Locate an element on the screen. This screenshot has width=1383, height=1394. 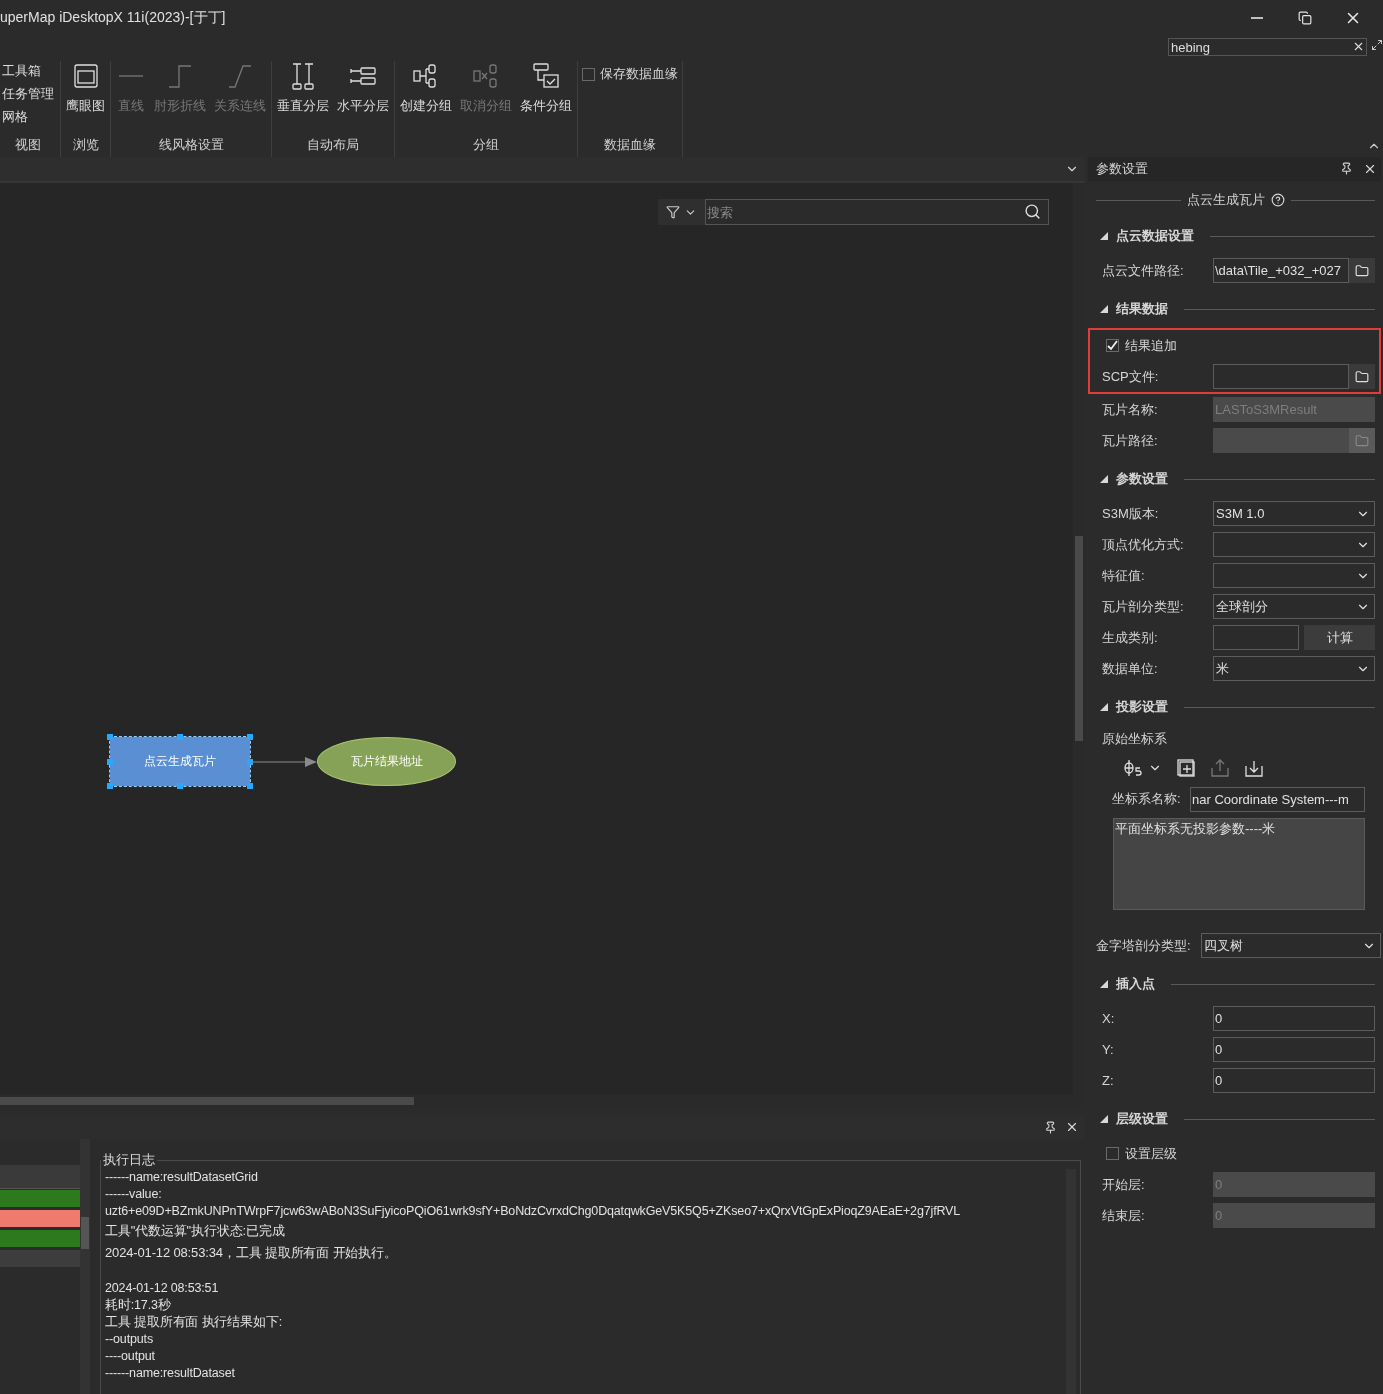
log-line: 2024-01-12 08:53:34，工具 提取所有面 开始执行。 is located at coordinates (251, 1253).